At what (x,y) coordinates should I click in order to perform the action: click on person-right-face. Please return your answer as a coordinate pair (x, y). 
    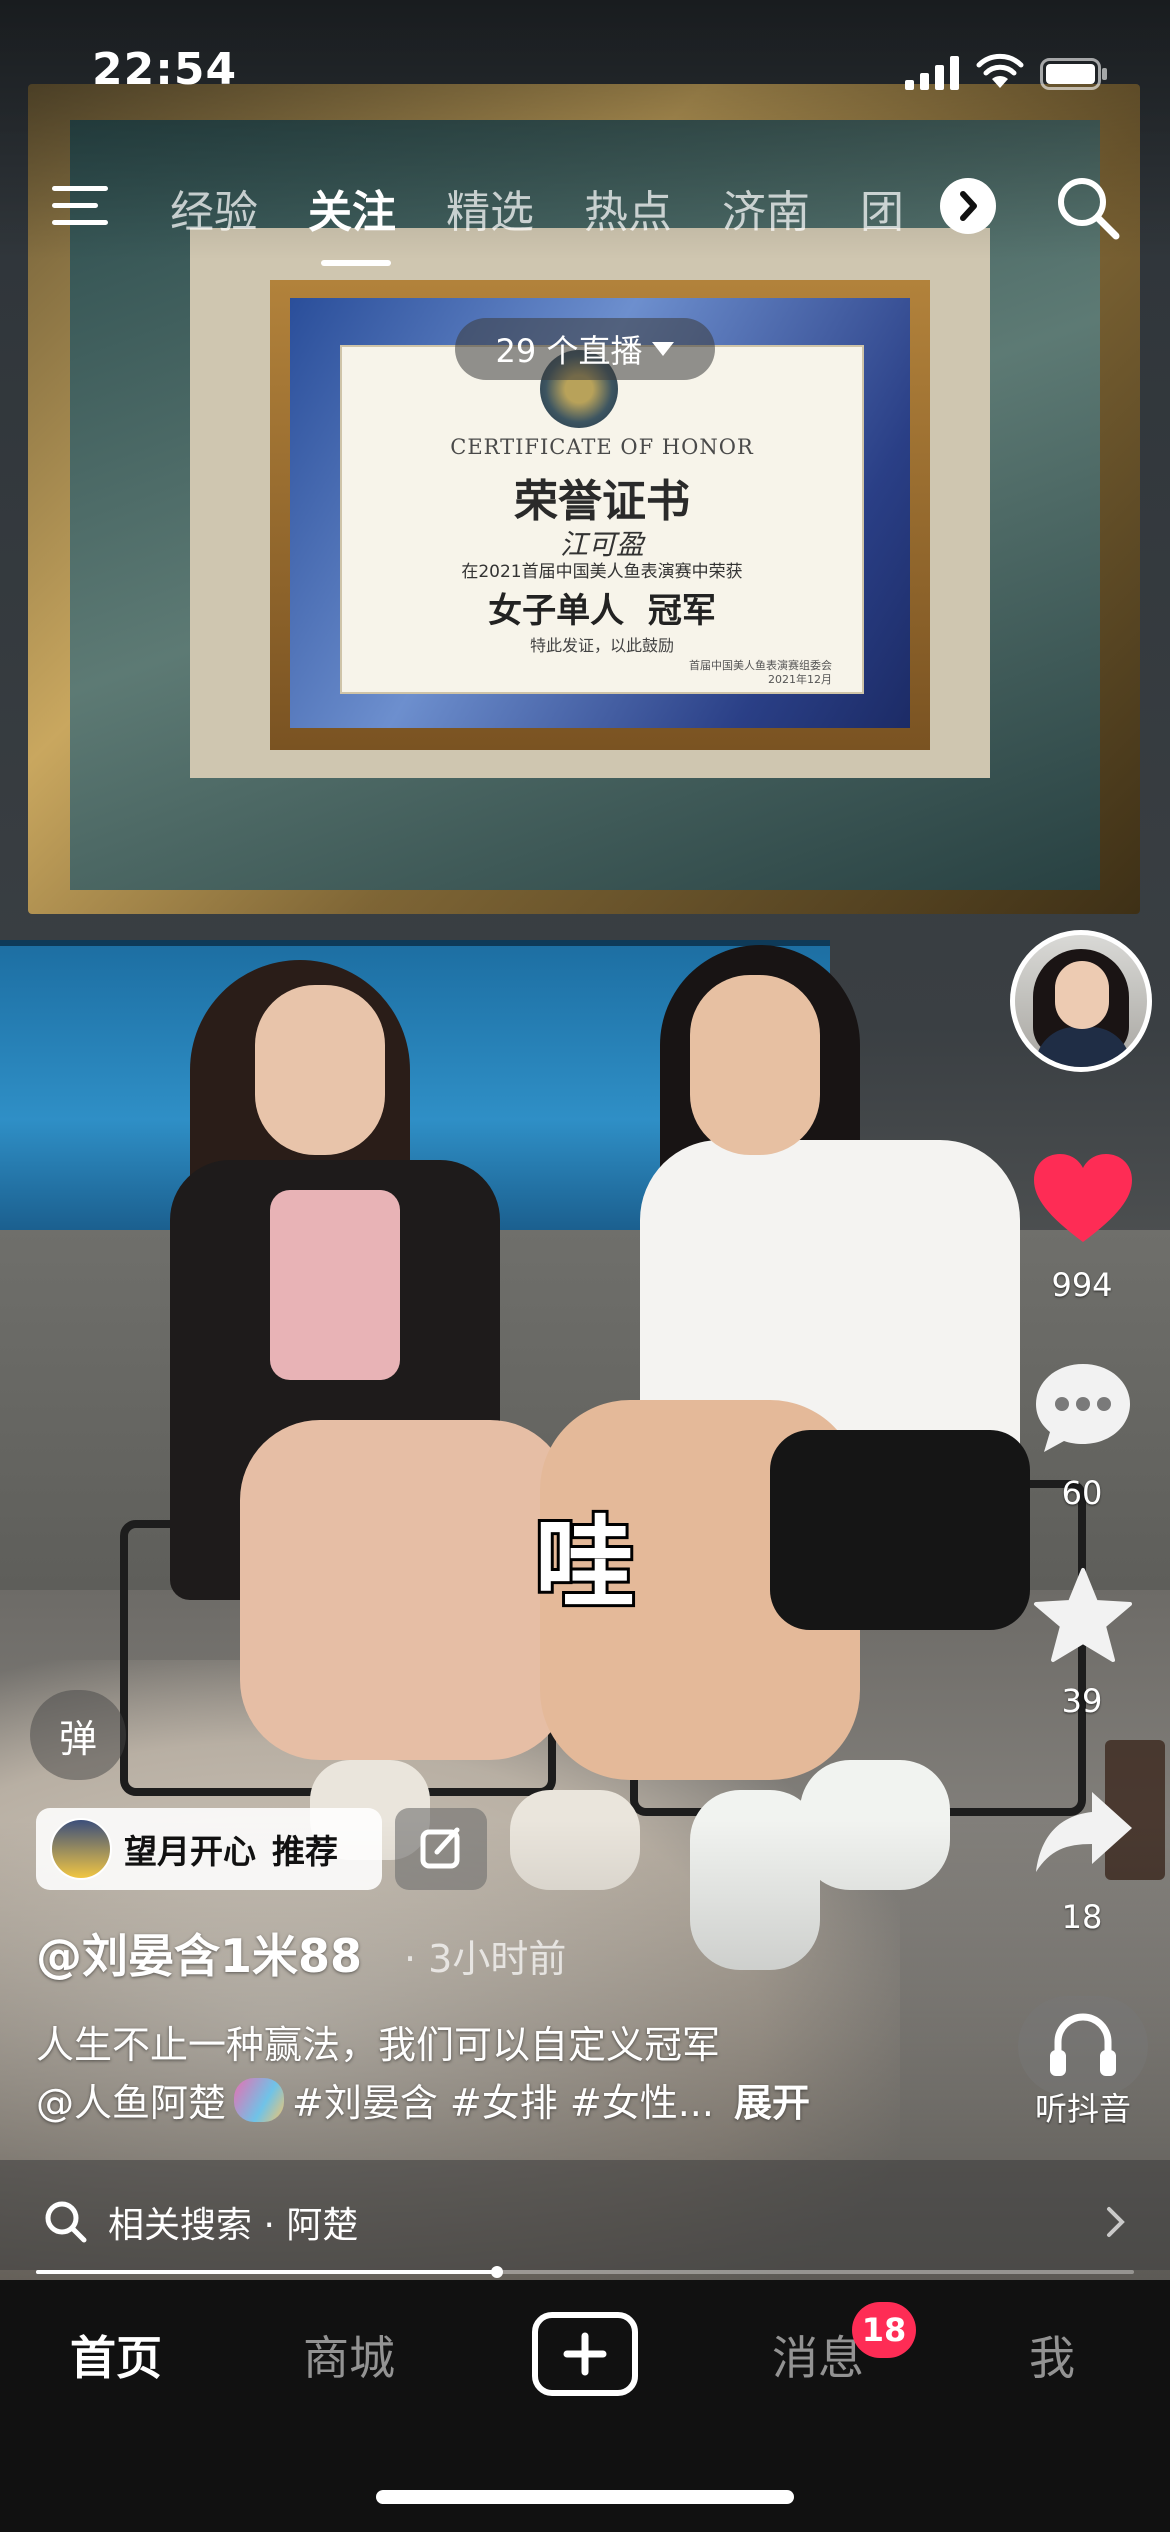
    Looking at the image, I should click on (755, 1065).